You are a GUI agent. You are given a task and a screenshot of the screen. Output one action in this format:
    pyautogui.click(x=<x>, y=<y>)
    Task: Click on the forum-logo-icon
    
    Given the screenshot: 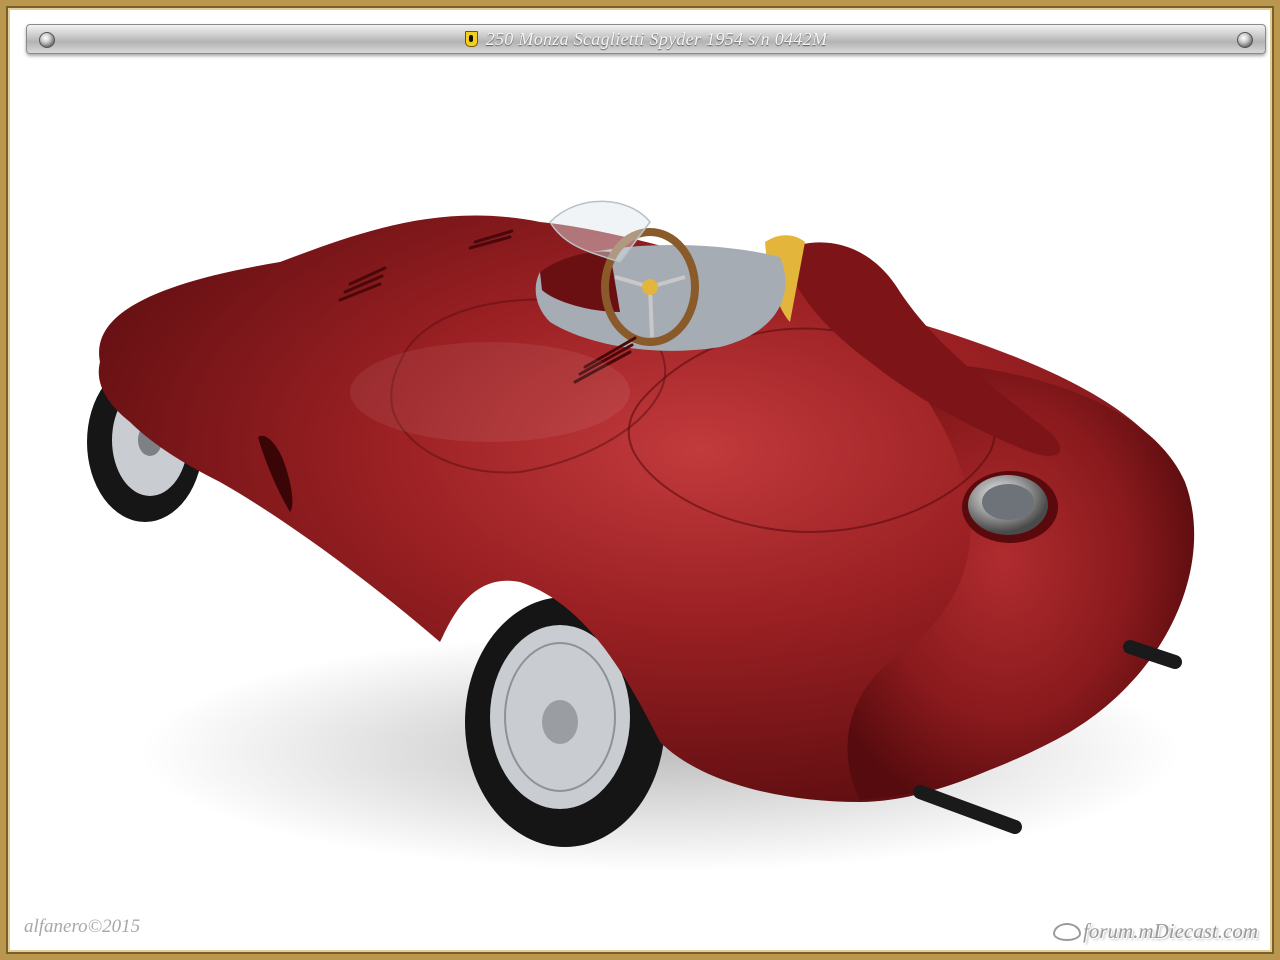 What is the action you would take?
    pyautogui.click(x=1067, y=932)
    